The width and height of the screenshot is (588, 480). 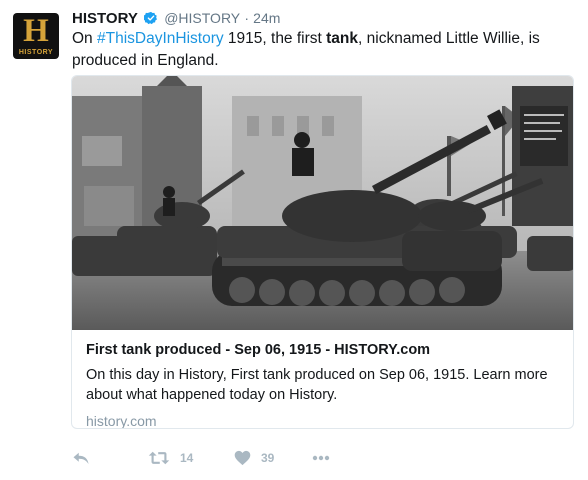 I want to click on like-count: 39, so click(x=268, y=458).